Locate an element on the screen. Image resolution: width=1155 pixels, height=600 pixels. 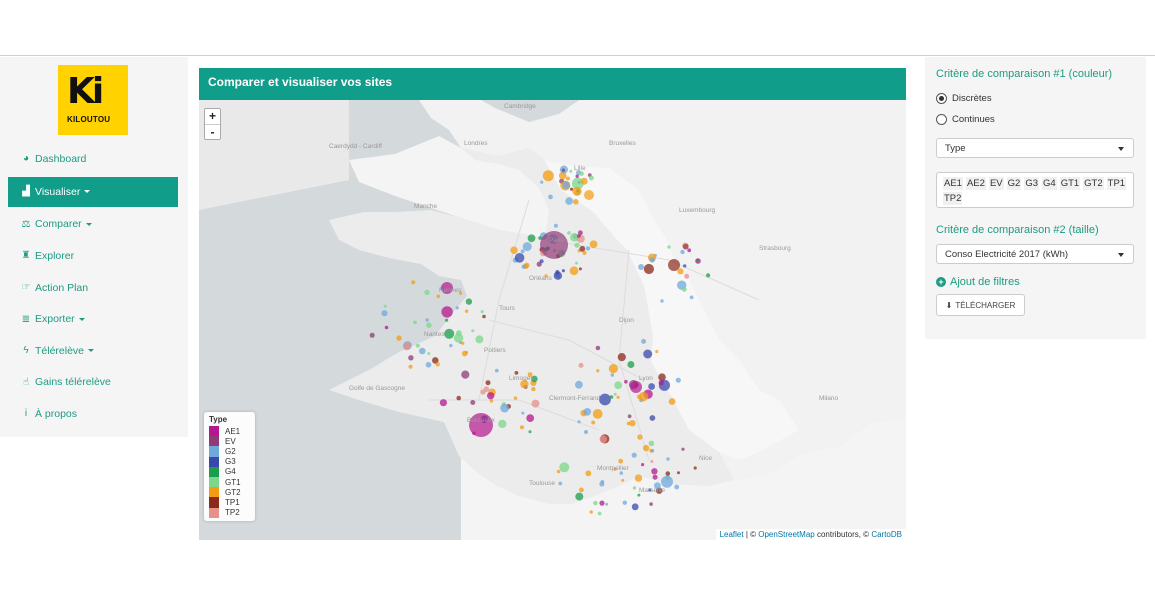
add-filters-link: + Ajout de filtres is located at coordinates (1035, 282).